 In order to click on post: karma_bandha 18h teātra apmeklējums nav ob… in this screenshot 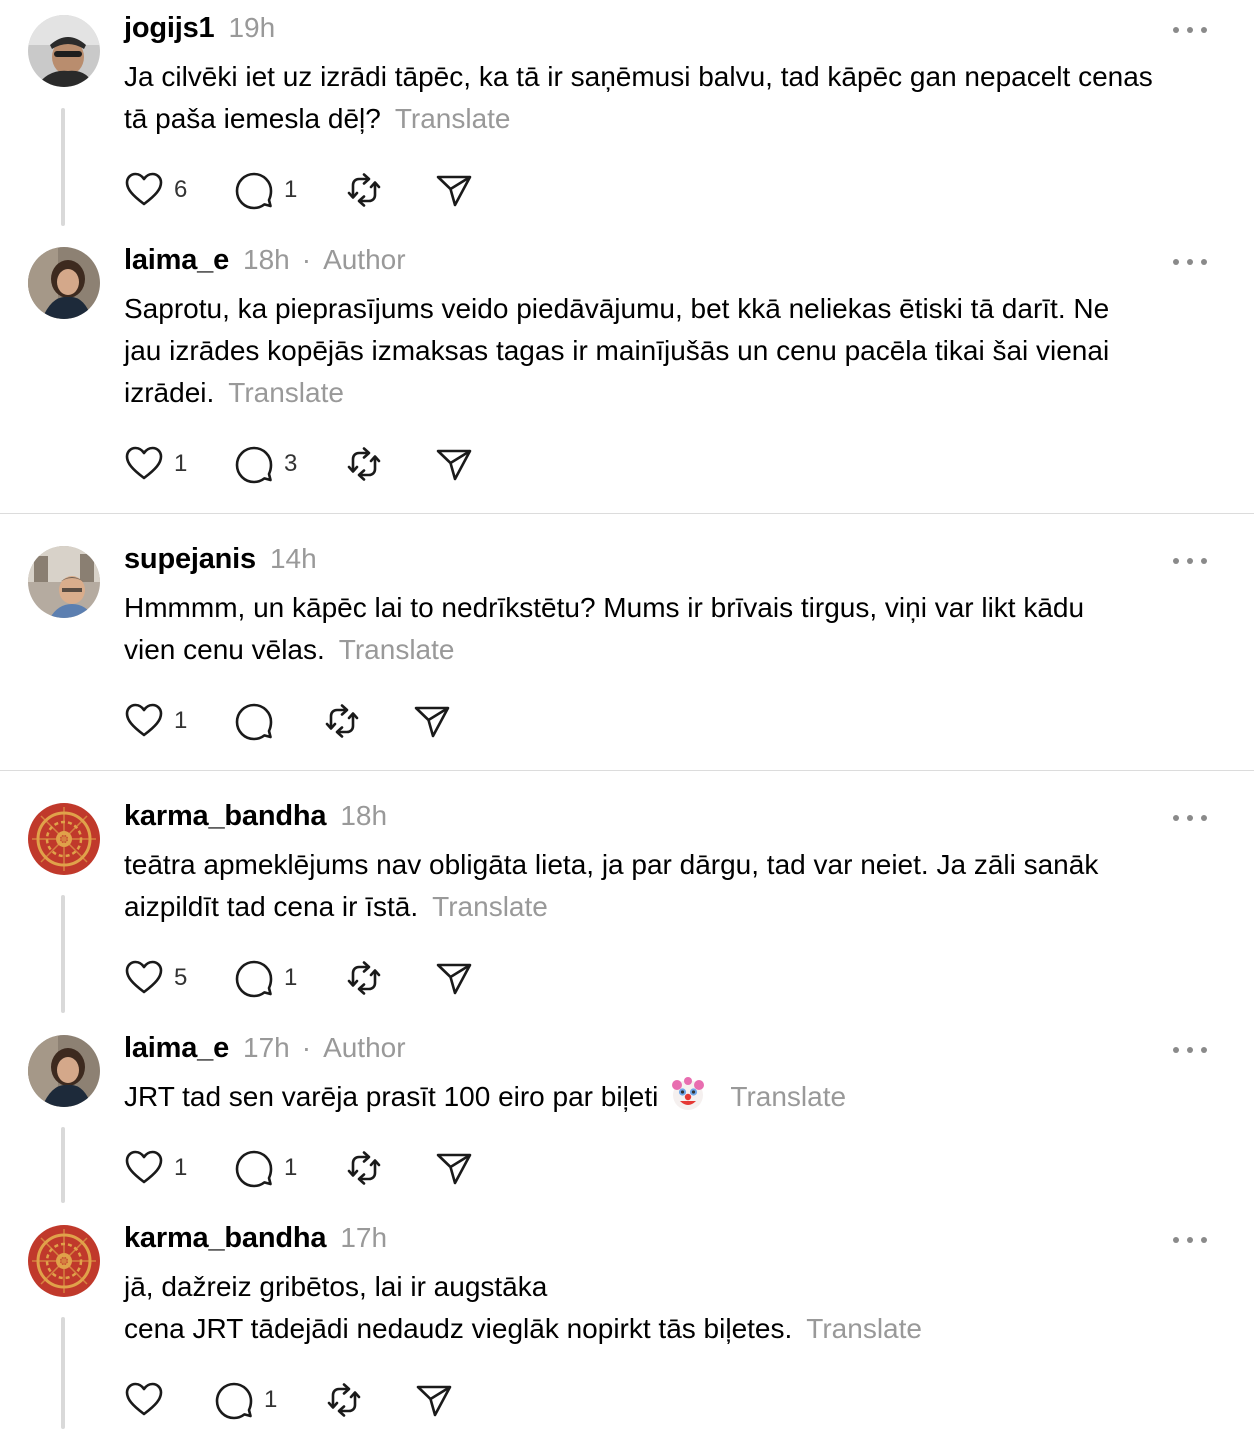, I will do `click(627, 893)`.